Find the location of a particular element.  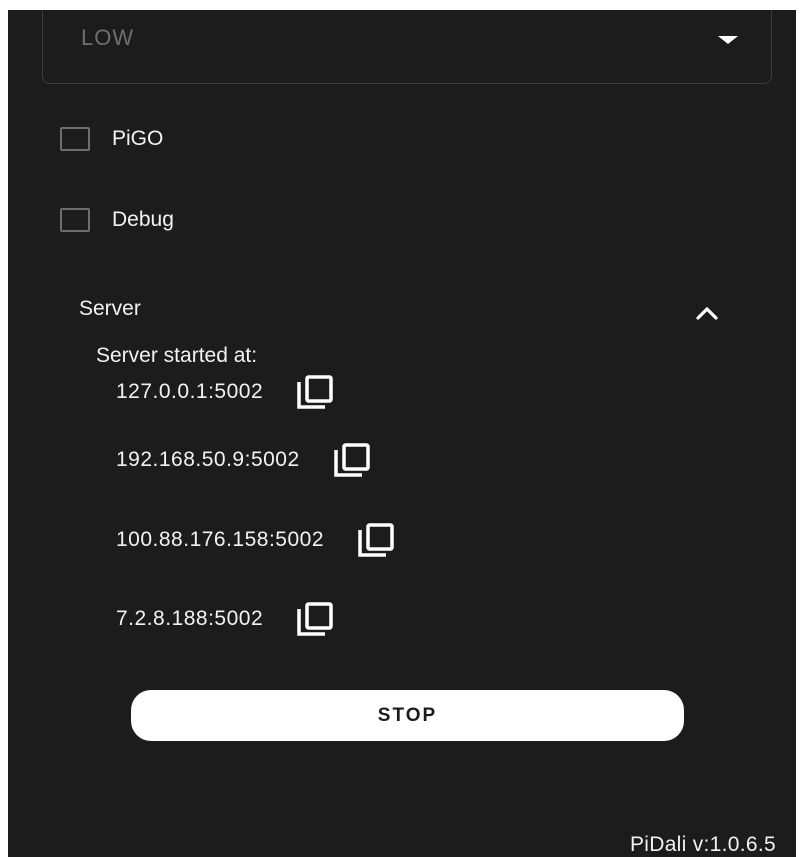

debug-checkbox-row: Debug is located at coordinates (117, 220).